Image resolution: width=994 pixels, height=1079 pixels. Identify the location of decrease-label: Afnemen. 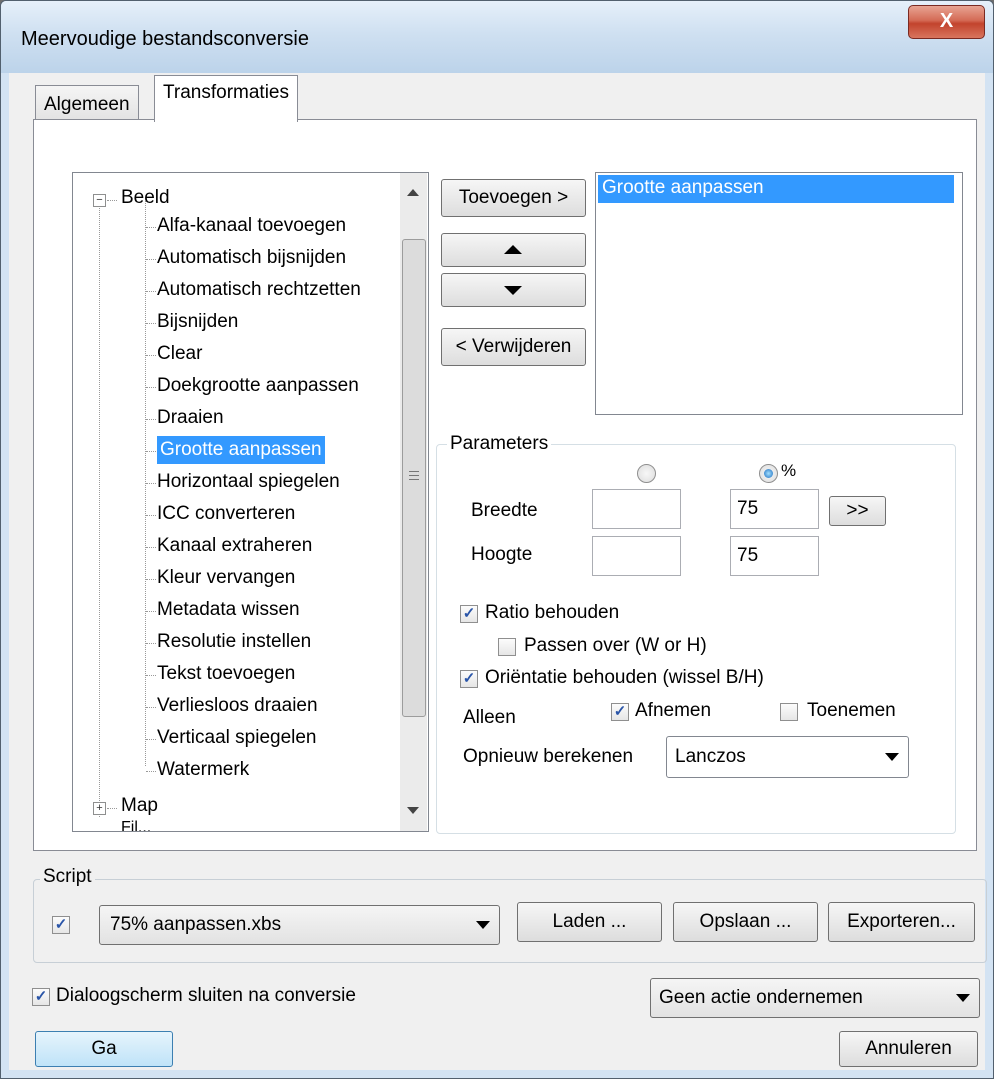
(673, 710).